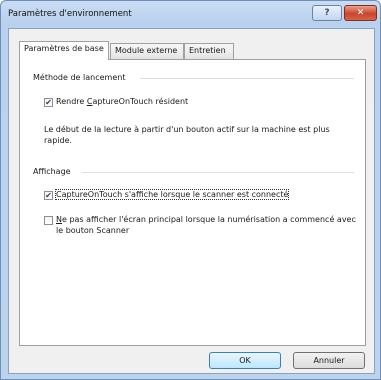 The image size is (381, 380). I want to click on resident-label: Rendre CaptureOnTouch résident, so click(122, 101).